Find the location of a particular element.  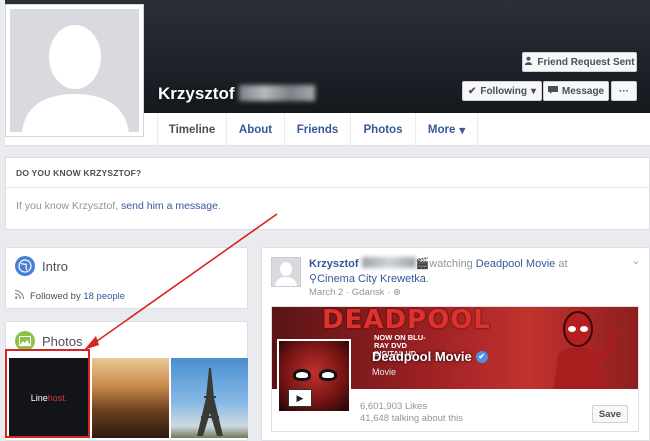

intro-heading: Intro is located at coordinates (41, 266).